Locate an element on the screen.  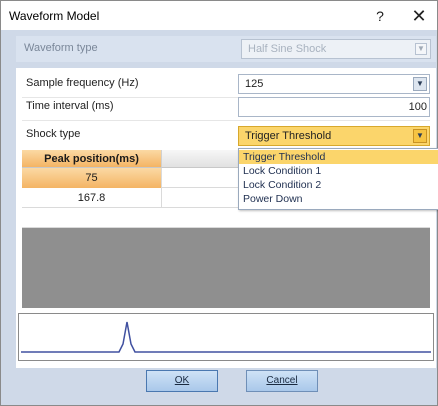
ok-button-label: OK is located at coordinates (182, 380).